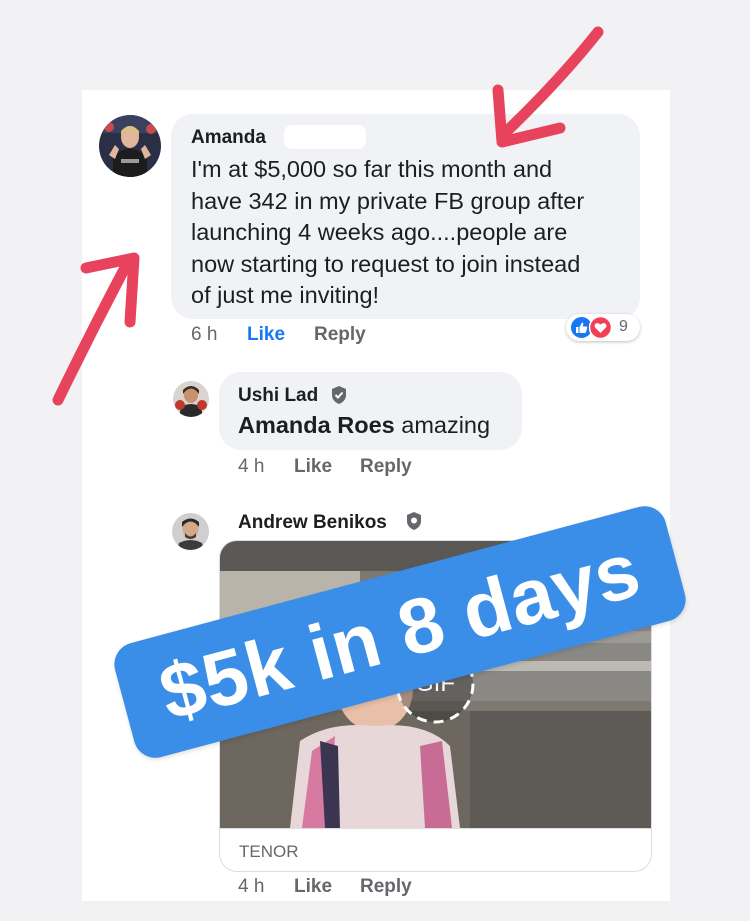  What do you see at coordinates (96, 329) in the screenshot?
I see `red-arrow-left` at bounding box center [96, 329].